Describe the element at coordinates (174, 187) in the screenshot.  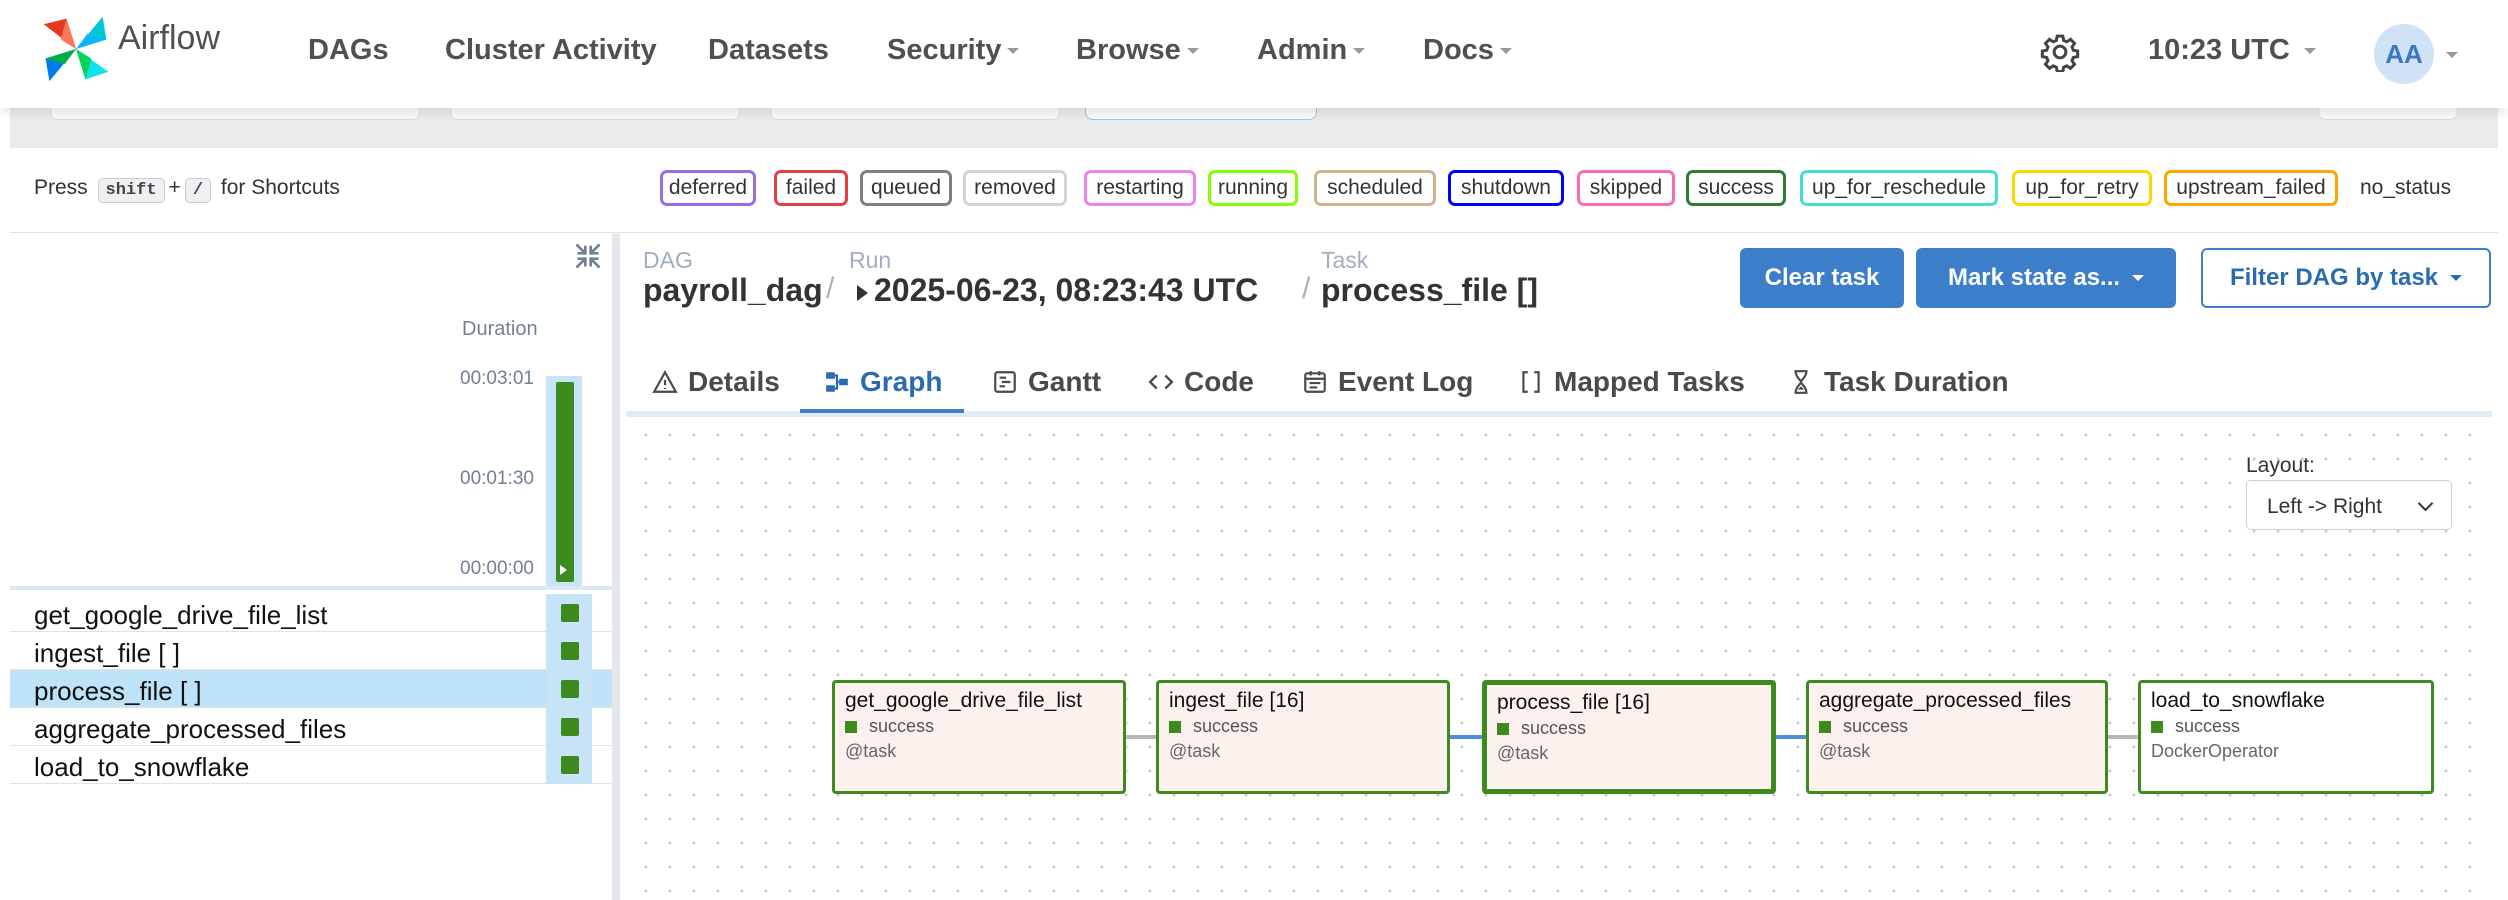
I see `shortcuts-plus: +` at that location.